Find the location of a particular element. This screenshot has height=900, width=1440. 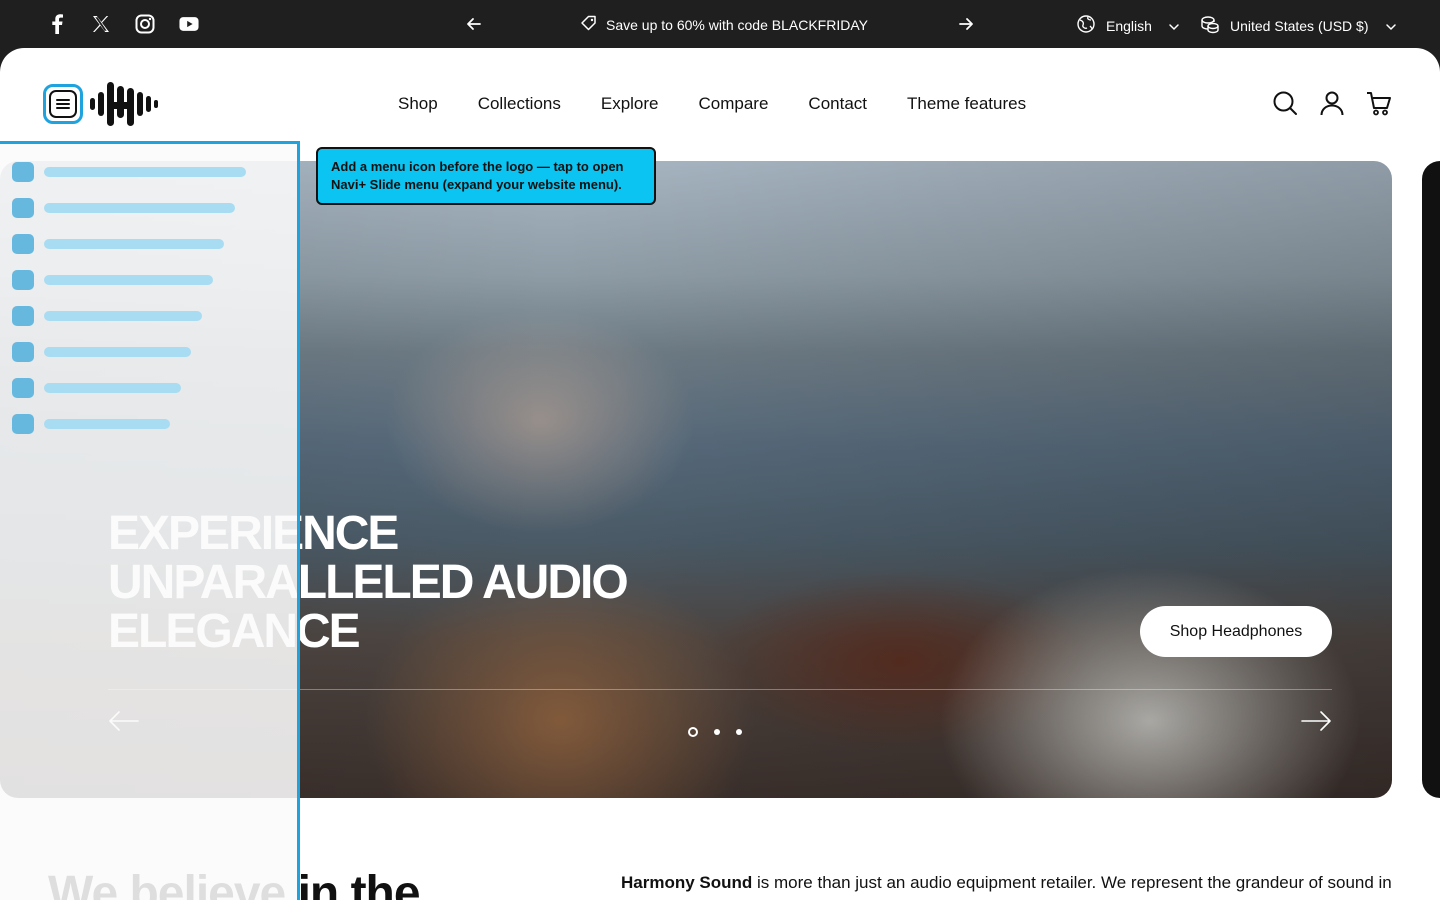

nav-compare: Compare is located at coordinates (734, 104).